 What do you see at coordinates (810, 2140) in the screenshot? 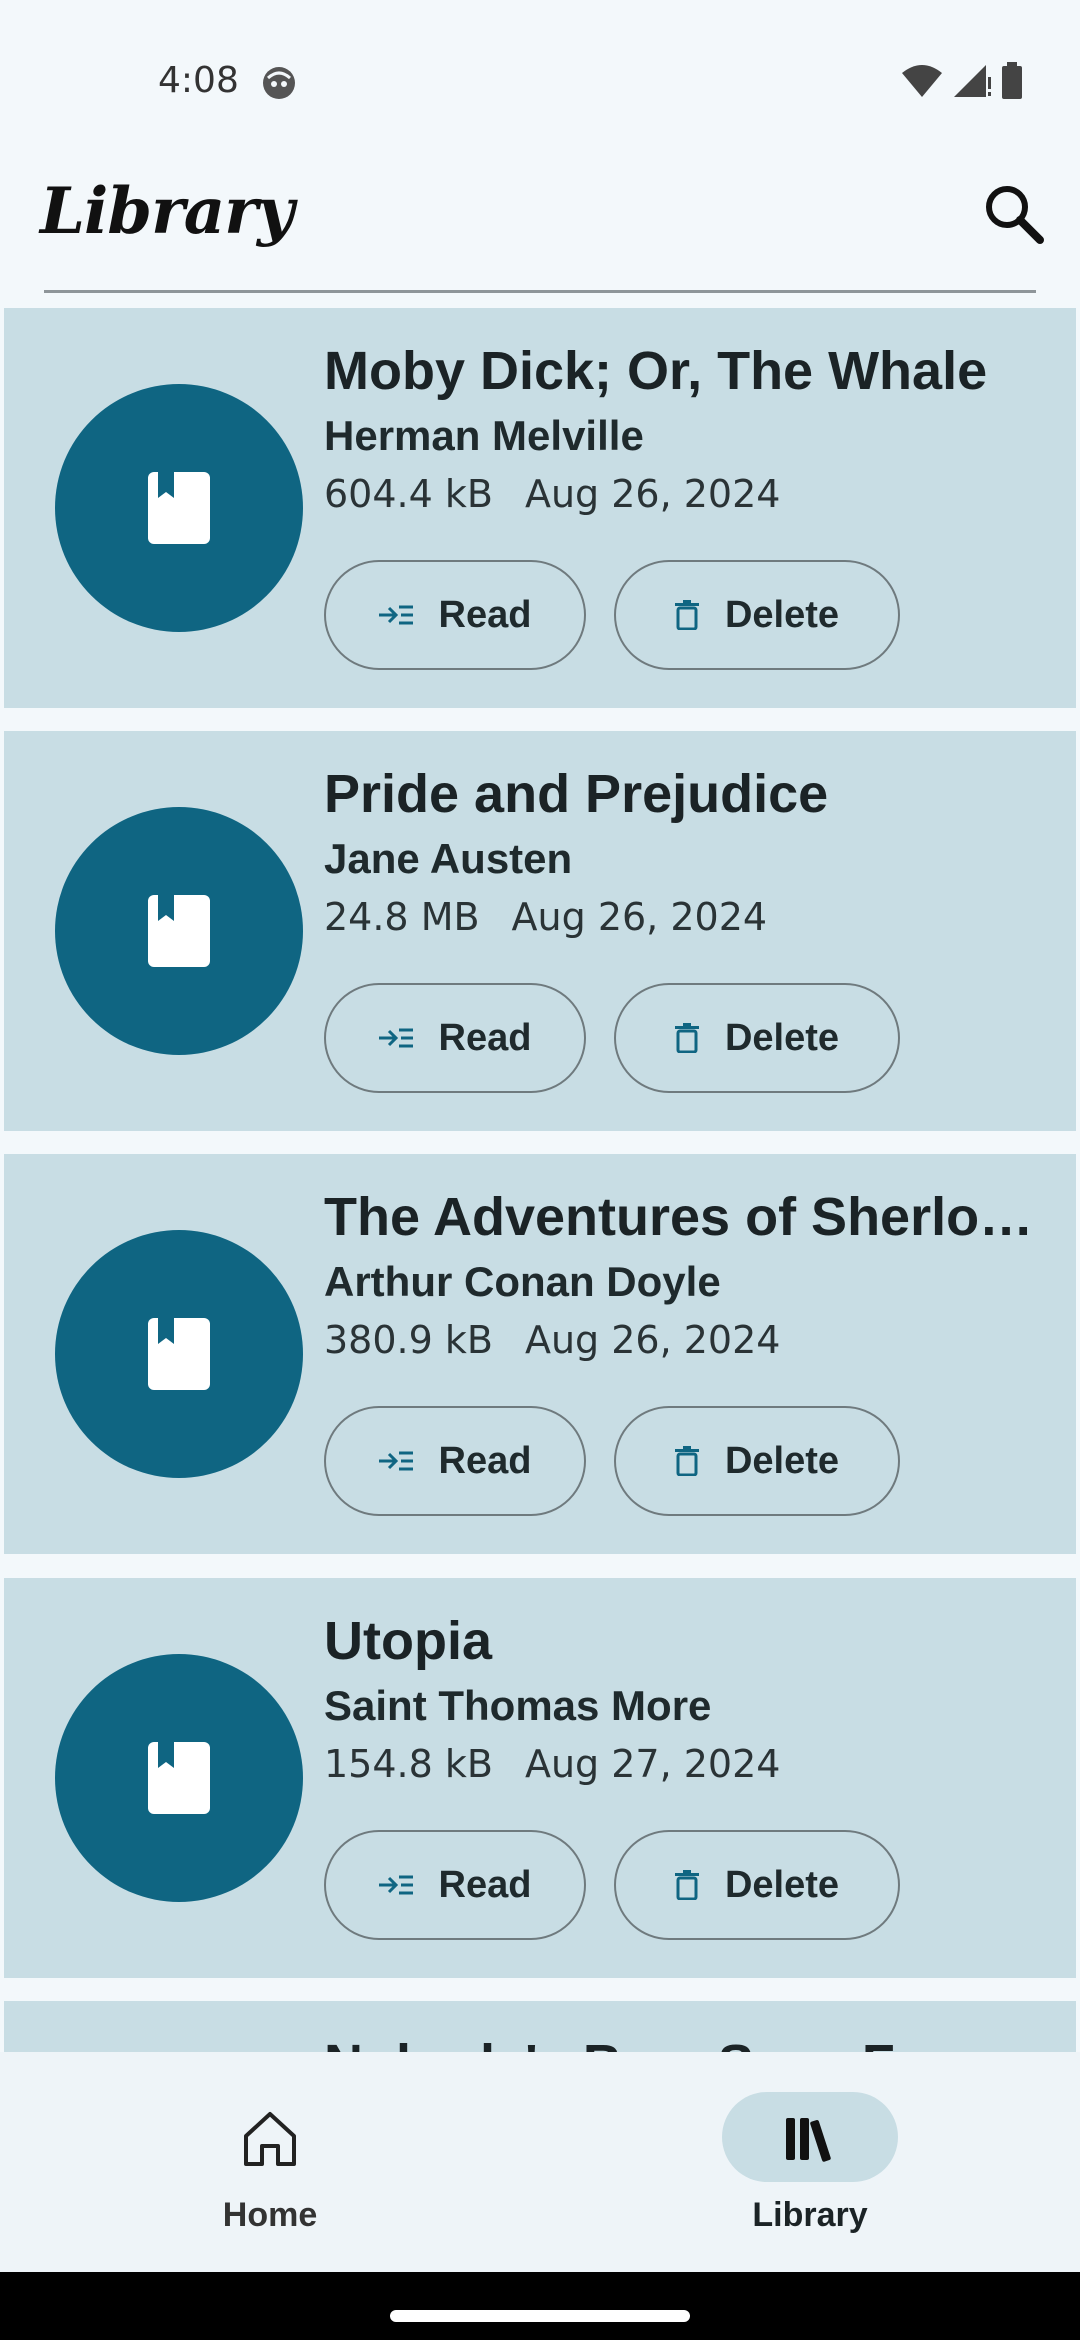
I see `library-icon` at bounding box center [810, 2140].